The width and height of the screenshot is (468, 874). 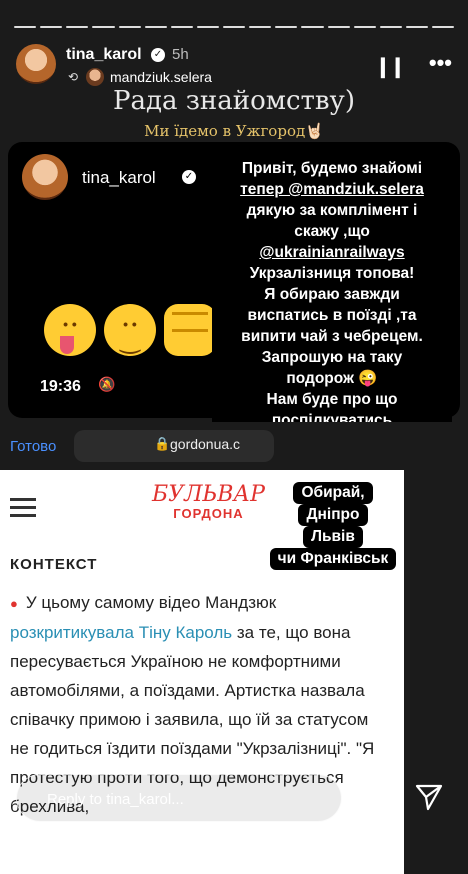 I want to click on site-logo: БУЛЬВАР ГОРДОНА, so click(x=208, y=502).